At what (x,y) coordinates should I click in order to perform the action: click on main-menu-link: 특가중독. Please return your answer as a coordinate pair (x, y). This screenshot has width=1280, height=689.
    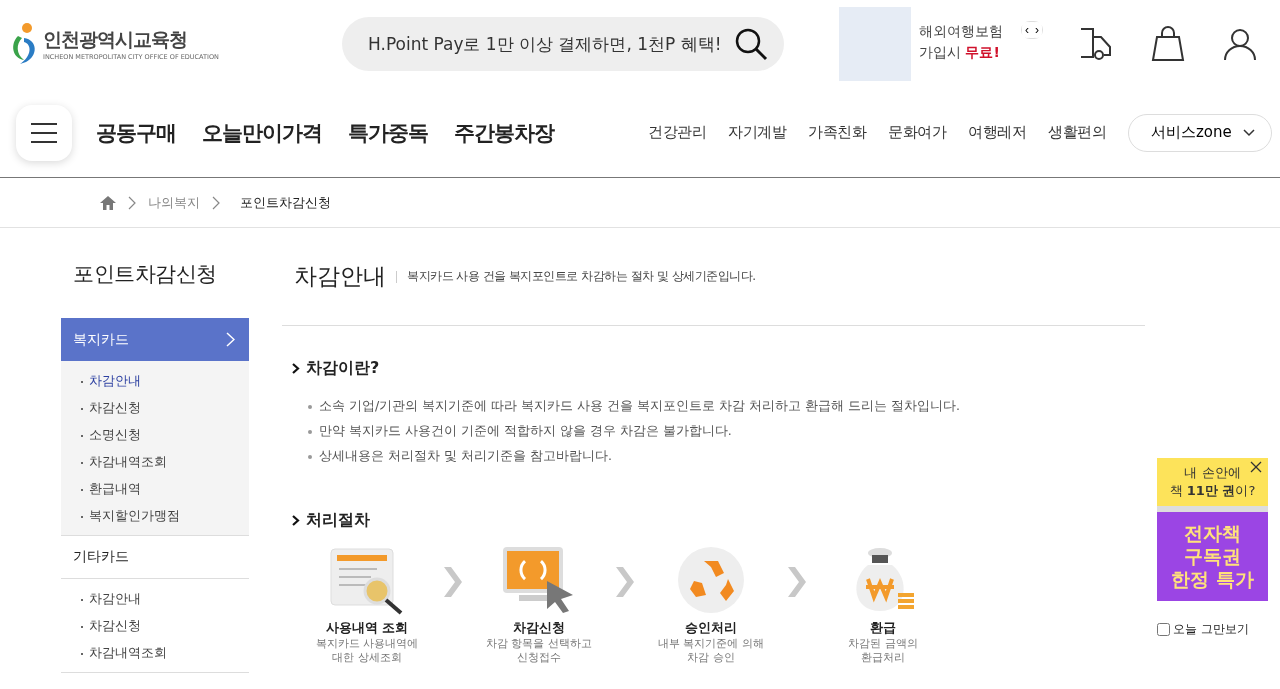
    Looking at the image, I should click on (388, 132).